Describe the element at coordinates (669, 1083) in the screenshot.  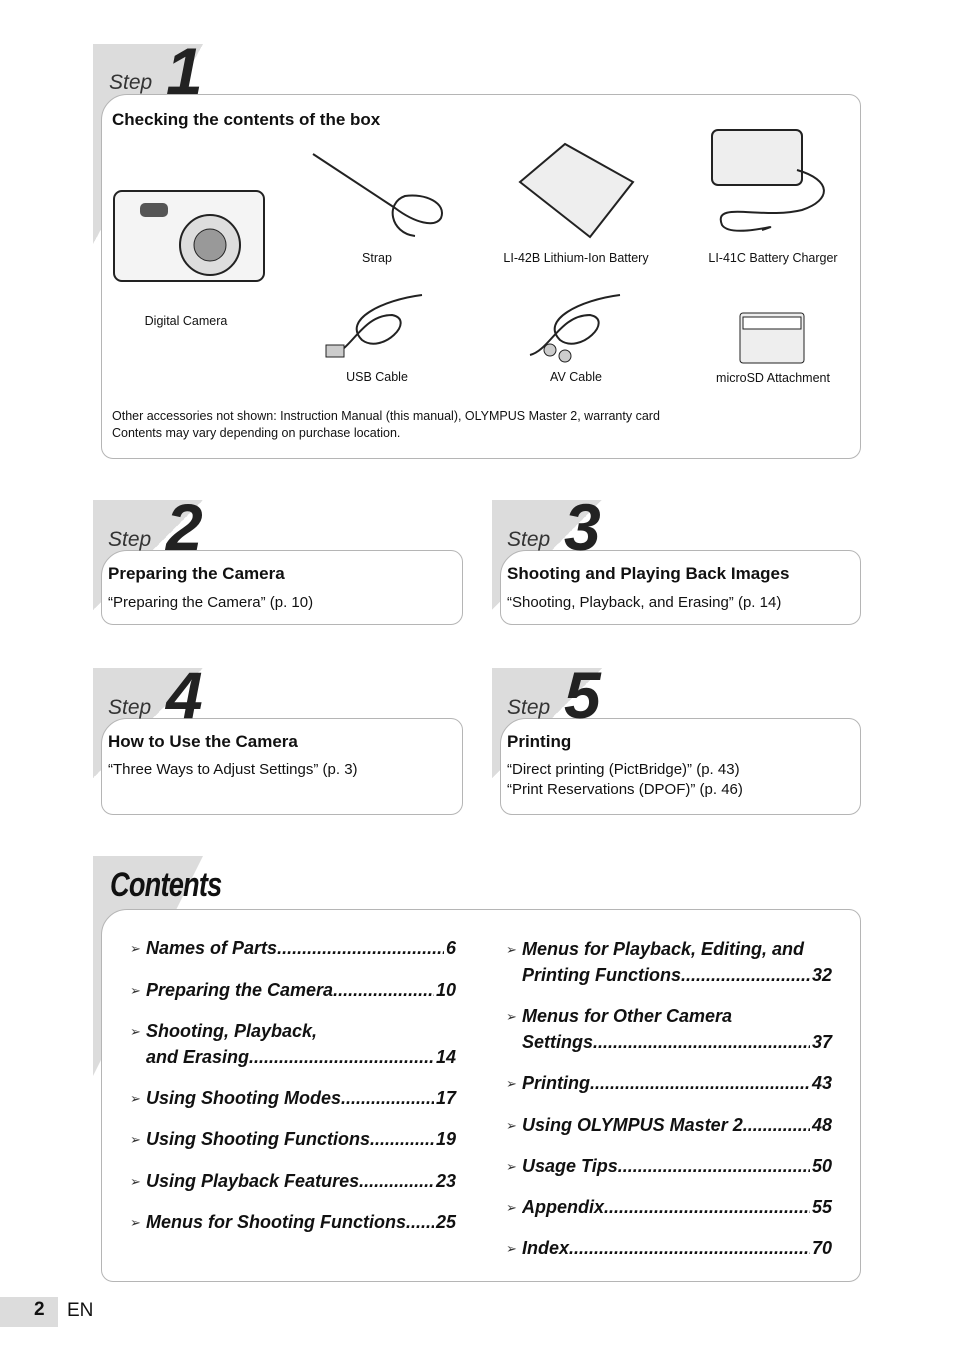
I see `toc-entry: ➢ Printing 43` at that location.